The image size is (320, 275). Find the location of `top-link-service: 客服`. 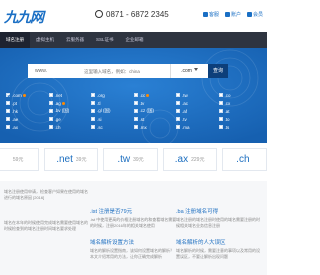

top-link-service: 客服 is located at coordinates (210, 14).